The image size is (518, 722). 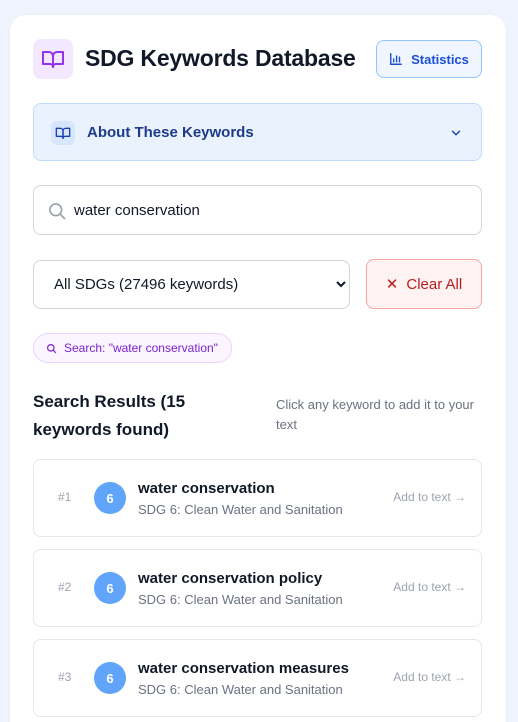 I want to click on about-label: About These Keywords, so click(x=170, y=132).